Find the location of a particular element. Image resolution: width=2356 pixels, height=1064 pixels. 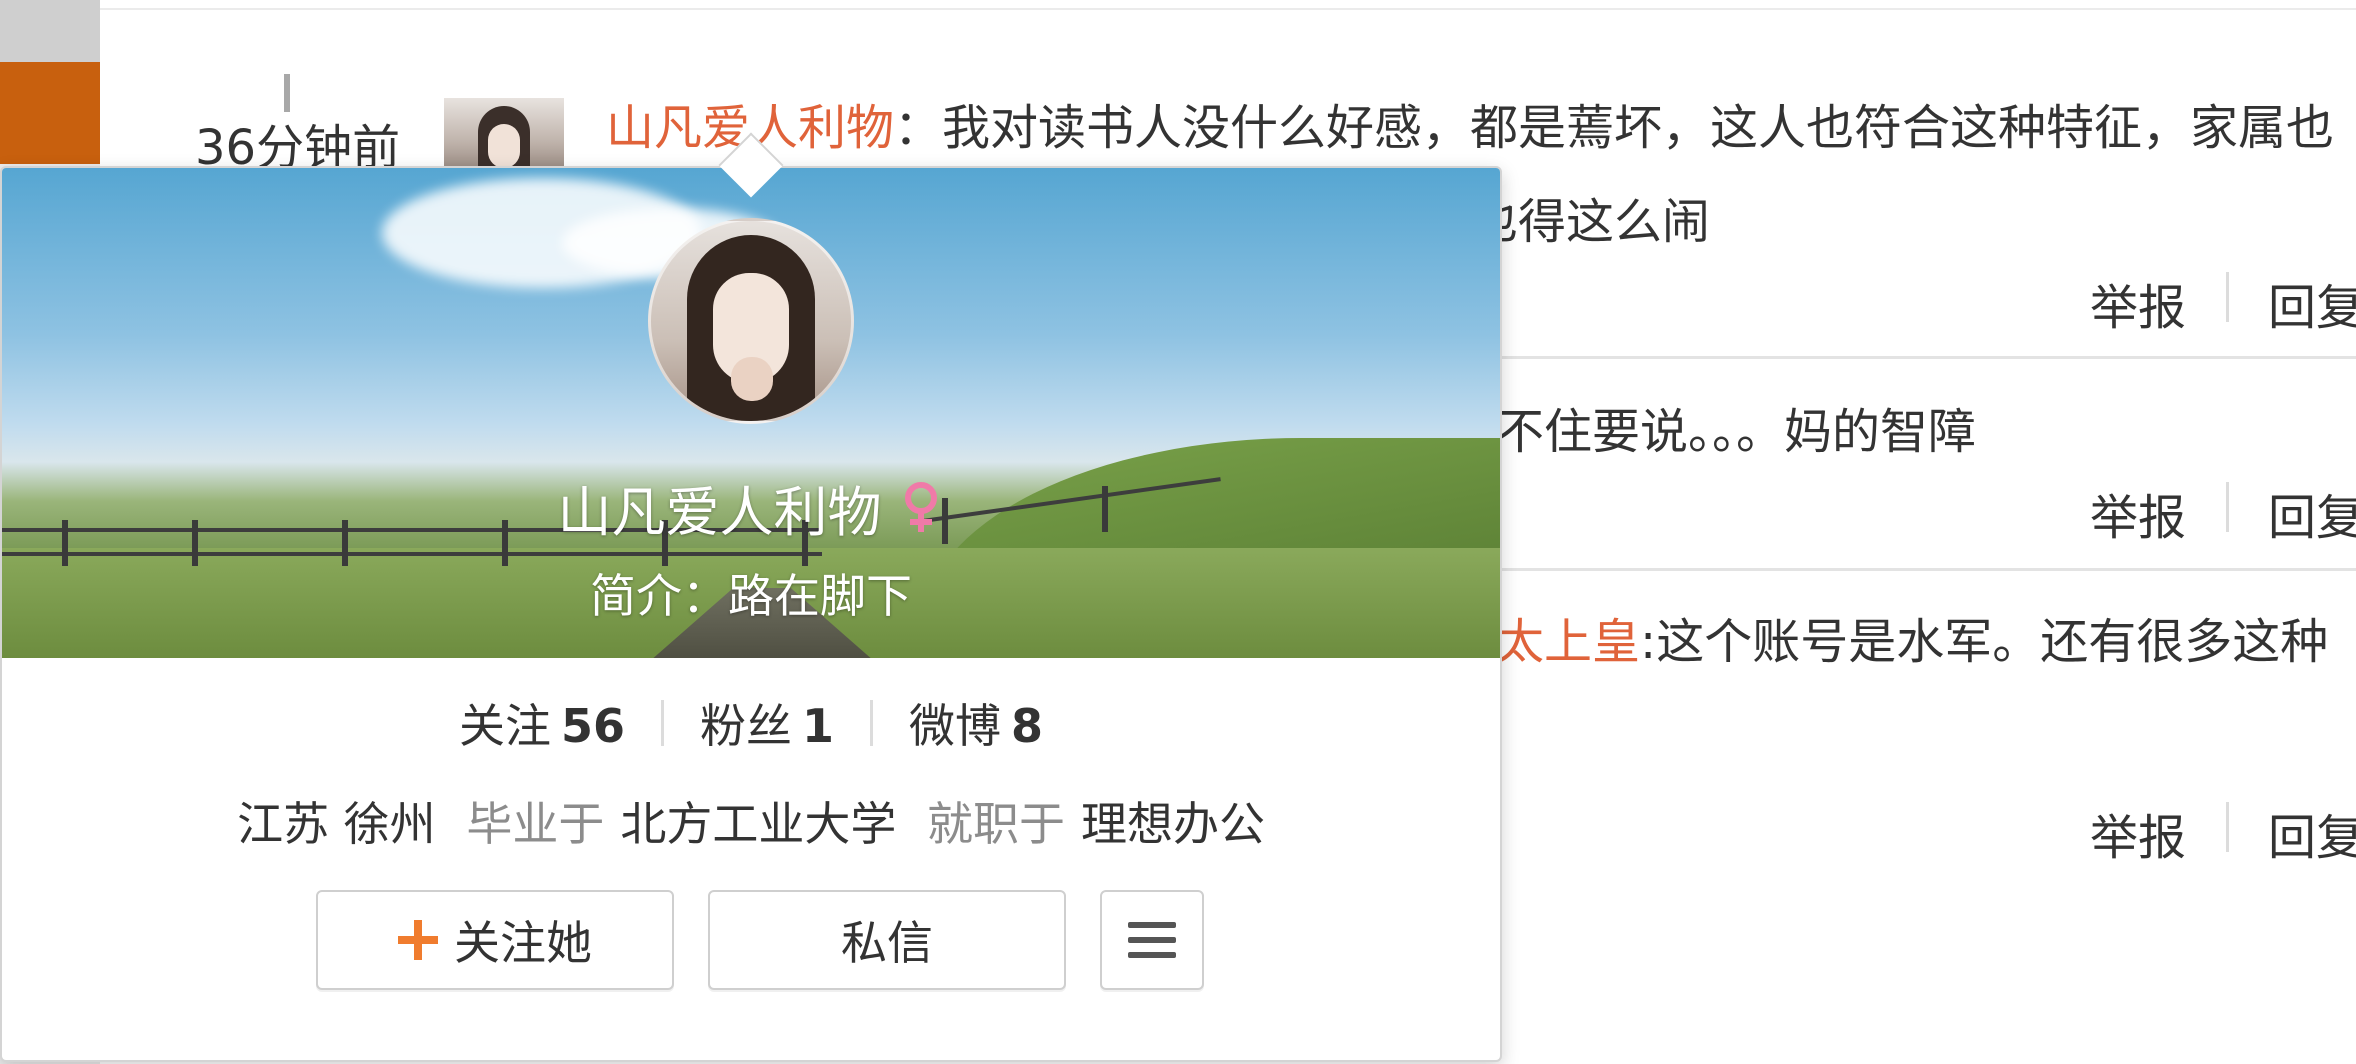

gutter-gray-block is located at coordinates (50, 31).